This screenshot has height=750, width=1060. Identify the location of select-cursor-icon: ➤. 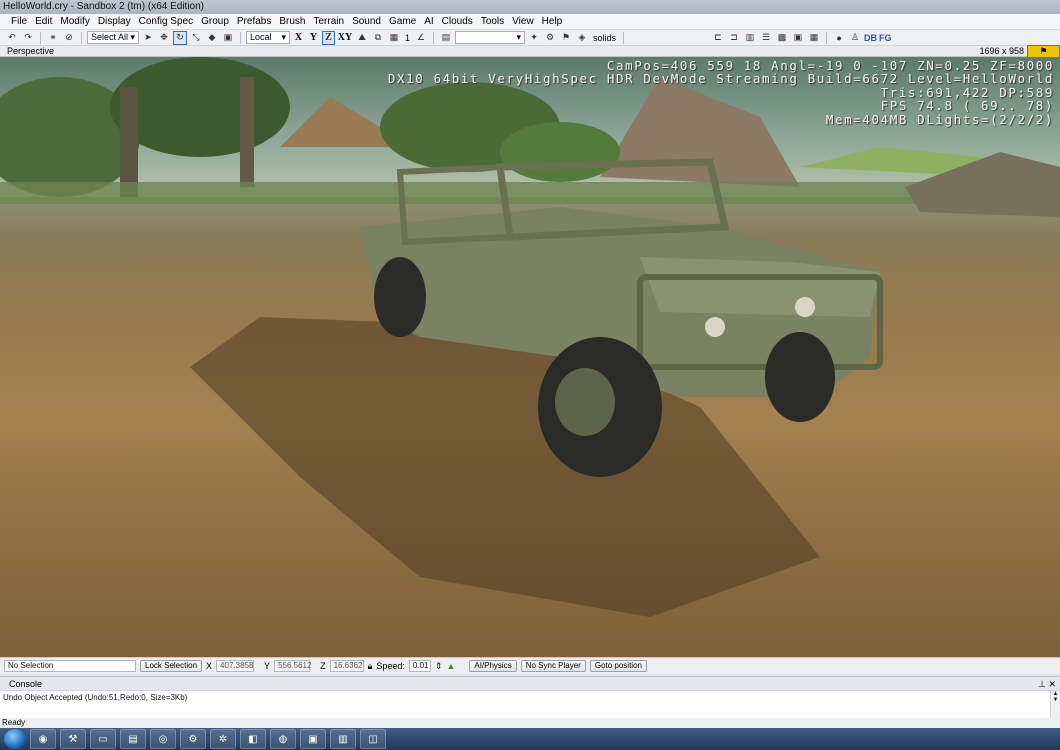
(148, 38).